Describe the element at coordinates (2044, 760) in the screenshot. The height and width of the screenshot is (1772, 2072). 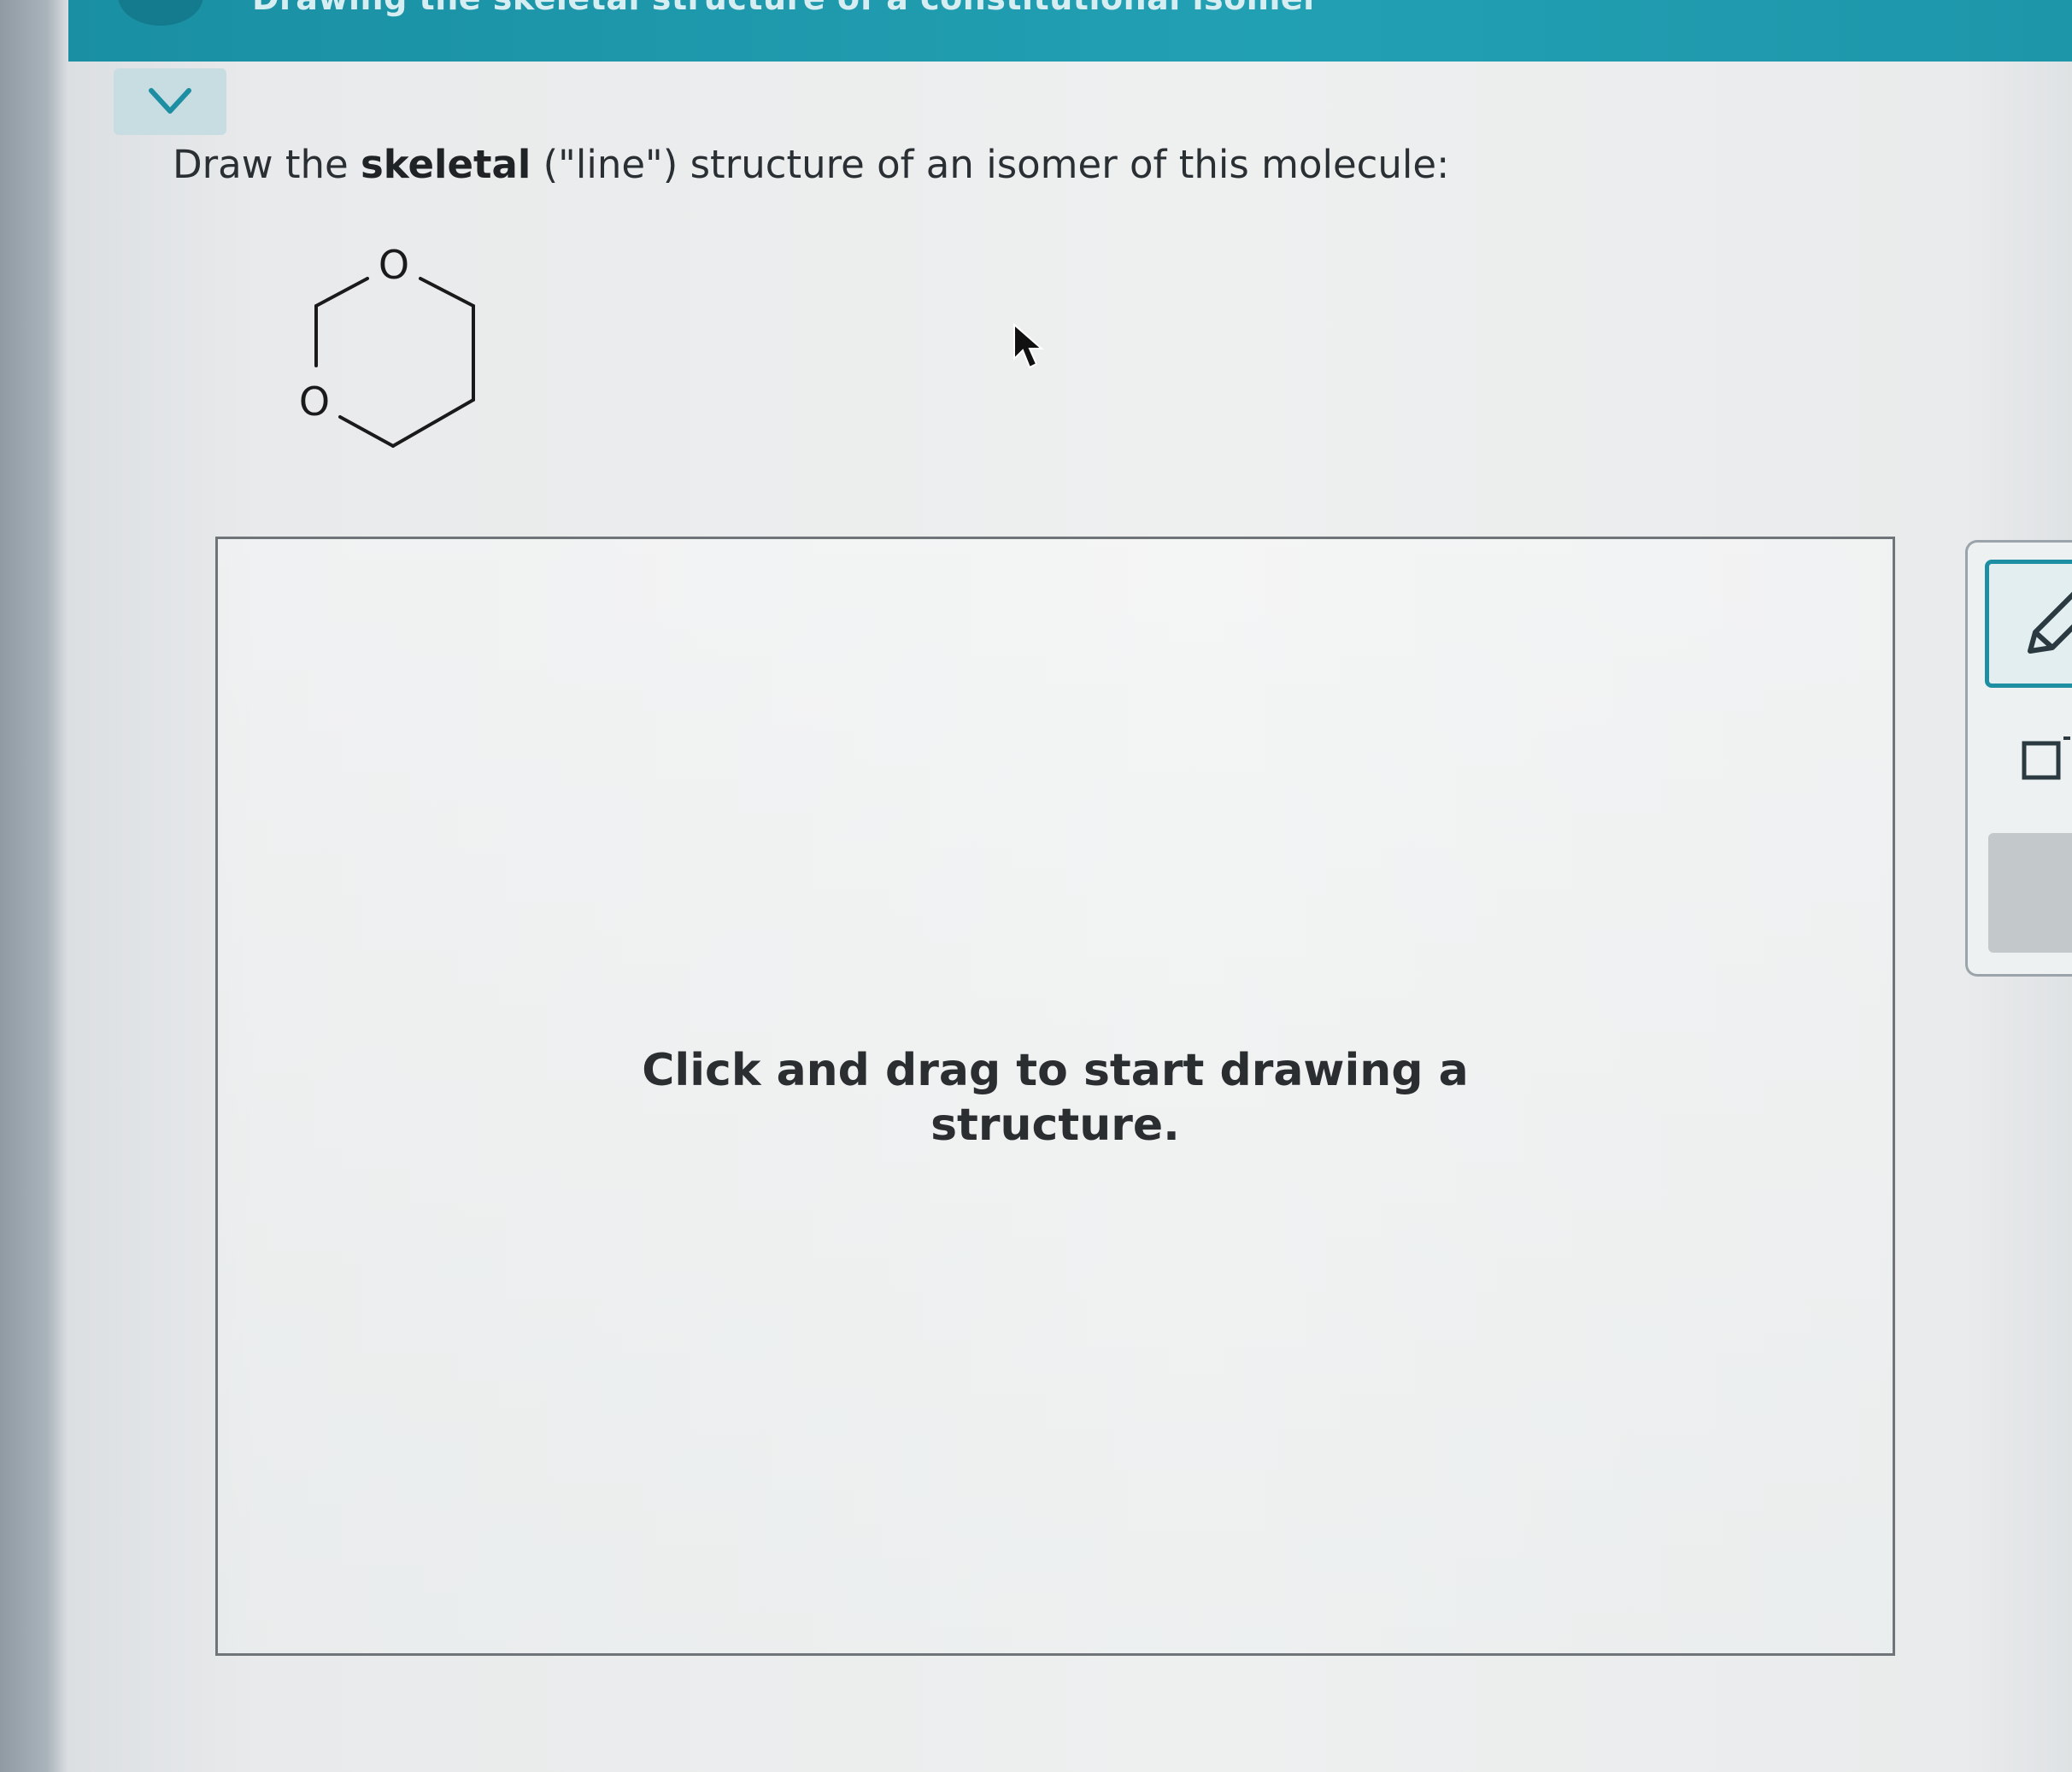
I see `square-icon` at that location.